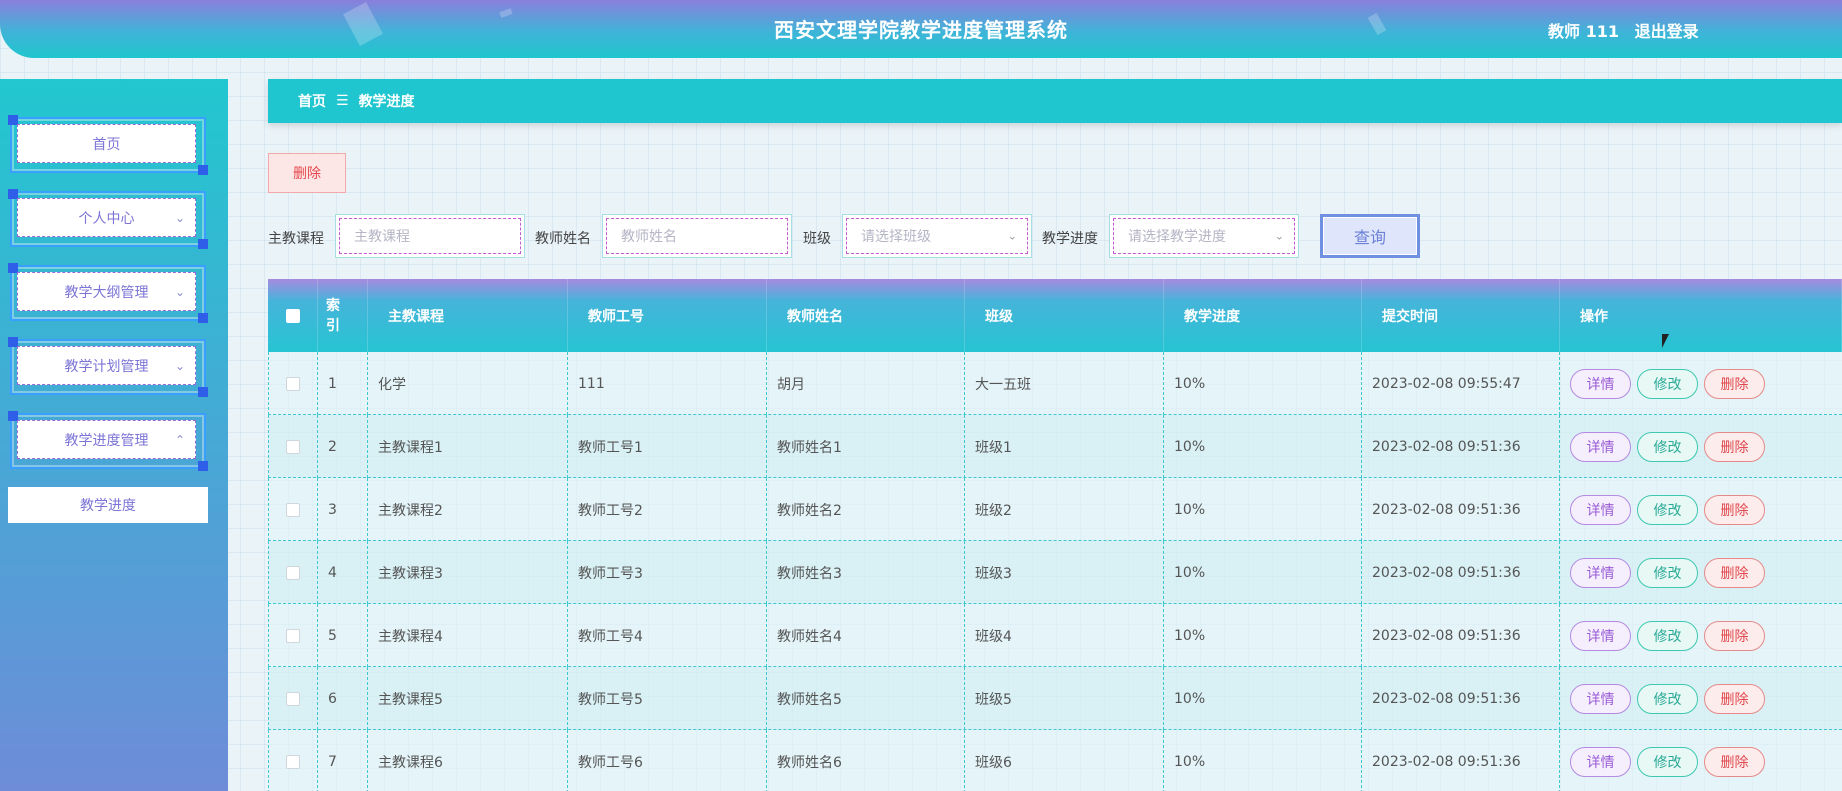  I want to click on course-label: 主教课程, so click(296, 239).